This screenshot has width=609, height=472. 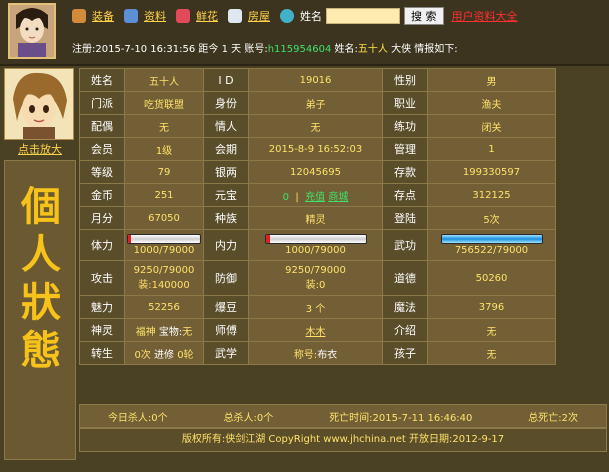 I want to click on table-row: 魅力 52256 爆豆 3 个 魔法 3796, so click(x=317, y=307).